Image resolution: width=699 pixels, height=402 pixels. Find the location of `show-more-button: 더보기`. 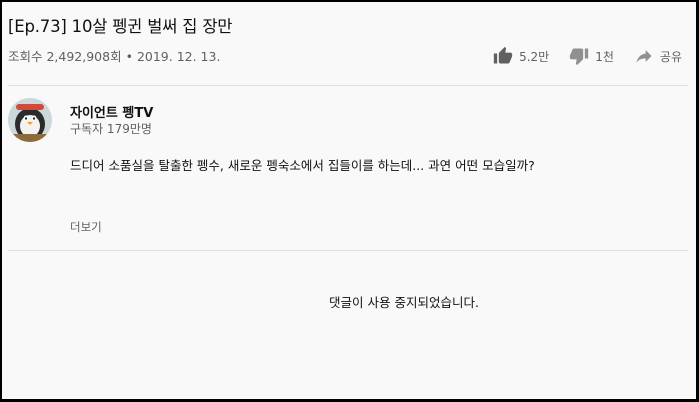

show-more-button: 더보기 is located at coordinates (86, 227).